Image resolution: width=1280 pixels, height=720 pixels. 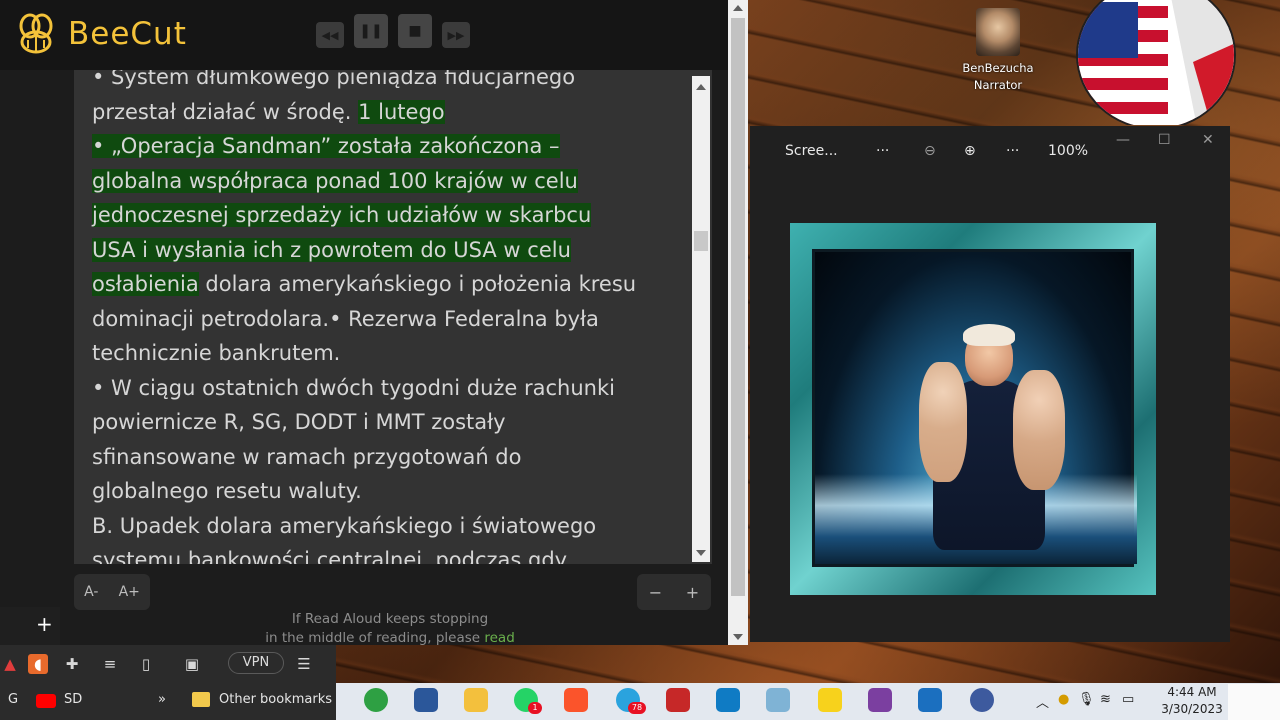 I want to click on child-right, so click(x=1039, y=430).